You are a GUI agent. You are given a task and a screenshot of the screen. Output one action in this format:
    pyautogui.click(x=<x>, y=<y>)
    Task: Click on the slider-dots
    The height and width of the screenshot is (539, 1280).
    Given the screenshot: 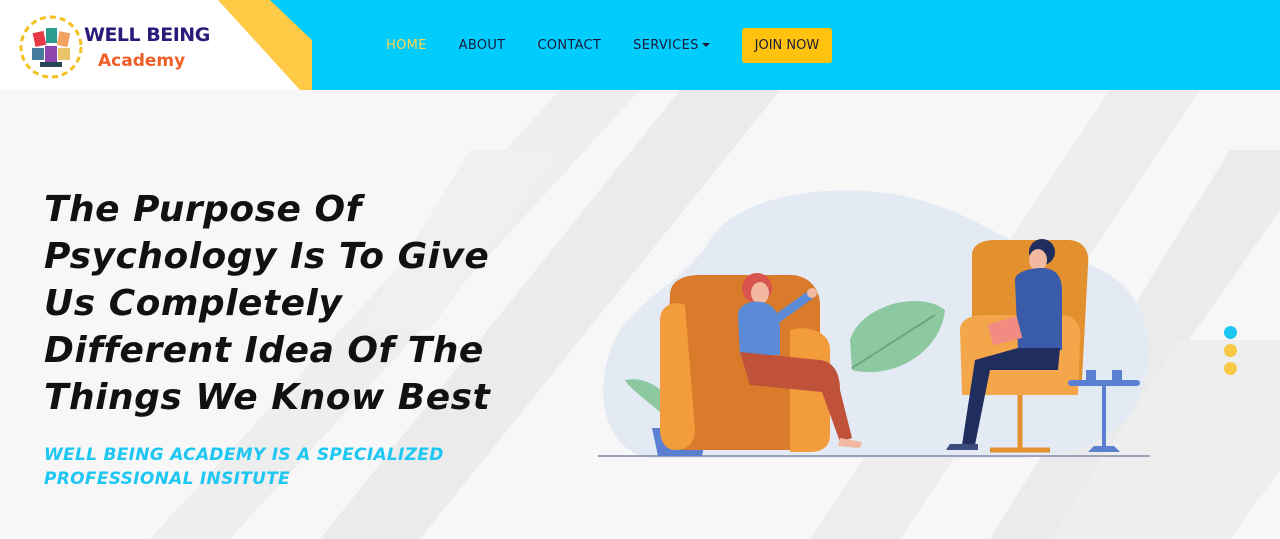 What is the action you would take?
    pyautogui.click(x=1231, y=353)
    